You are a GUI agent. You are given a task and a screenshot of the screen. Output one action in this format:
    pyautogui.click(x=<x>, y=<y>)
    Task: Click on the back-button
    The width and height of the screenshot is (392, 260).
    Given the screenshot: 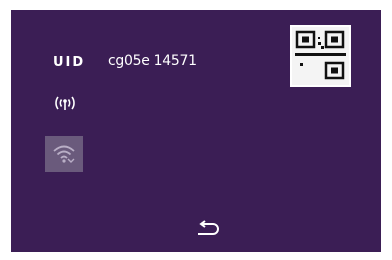 What is the action you would take?
    pyautogui.click(x=207, y=230)
    